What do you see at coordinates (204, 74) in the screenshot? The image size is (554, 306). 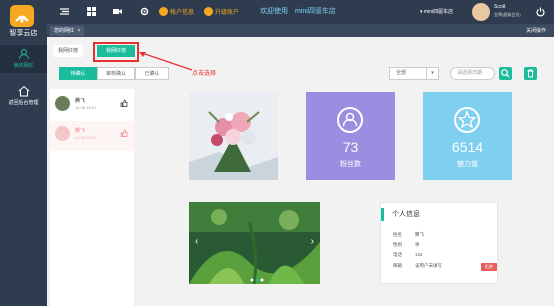 I see `annotation-text: 点击选择` at bounding box center [204, 74].